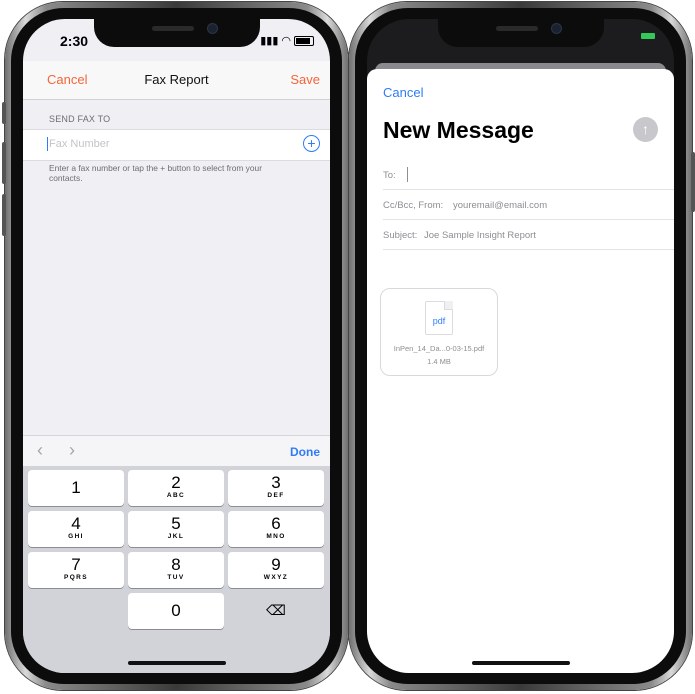 The image size is (695, 694). Describe the element at coordinates (76, 564) in the screenshot. I see `key-number: 7` at that location.